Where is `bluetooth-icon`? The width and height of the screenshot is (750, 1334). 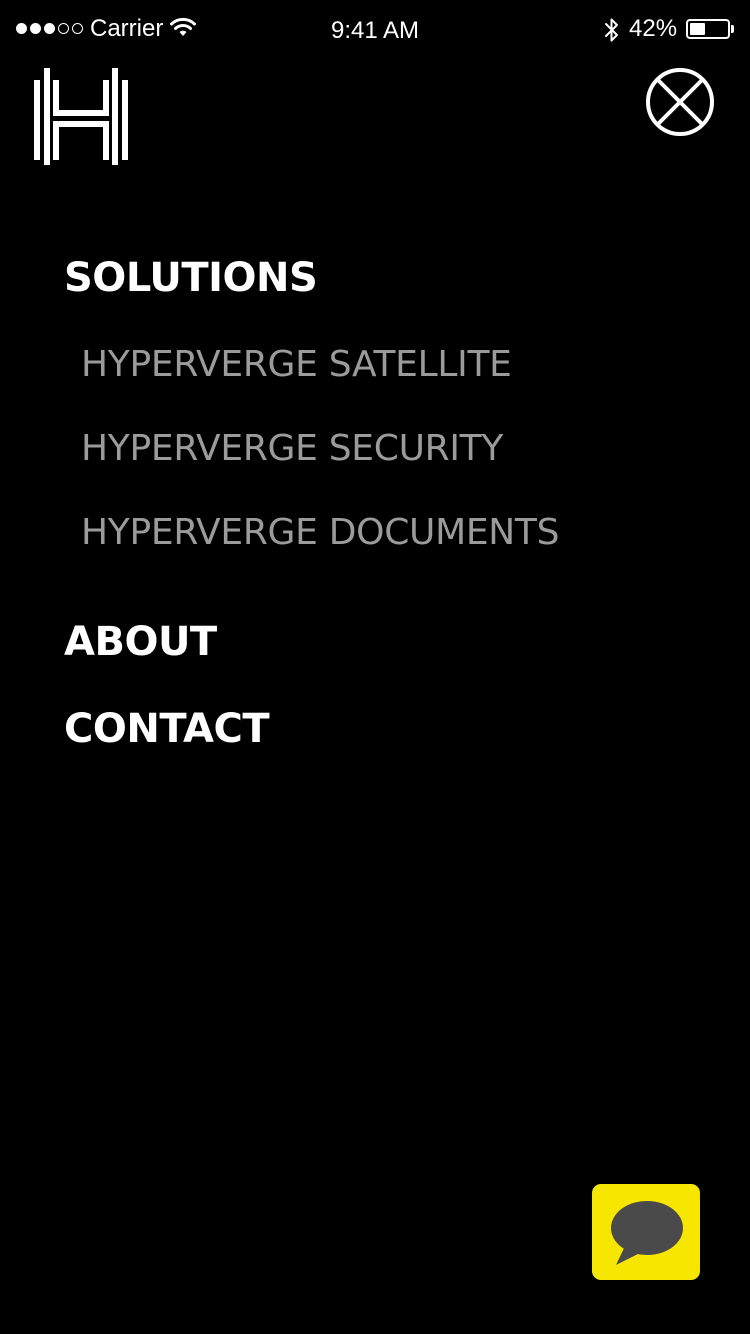 bluetooth-icon is located at coordinates (611, 30).